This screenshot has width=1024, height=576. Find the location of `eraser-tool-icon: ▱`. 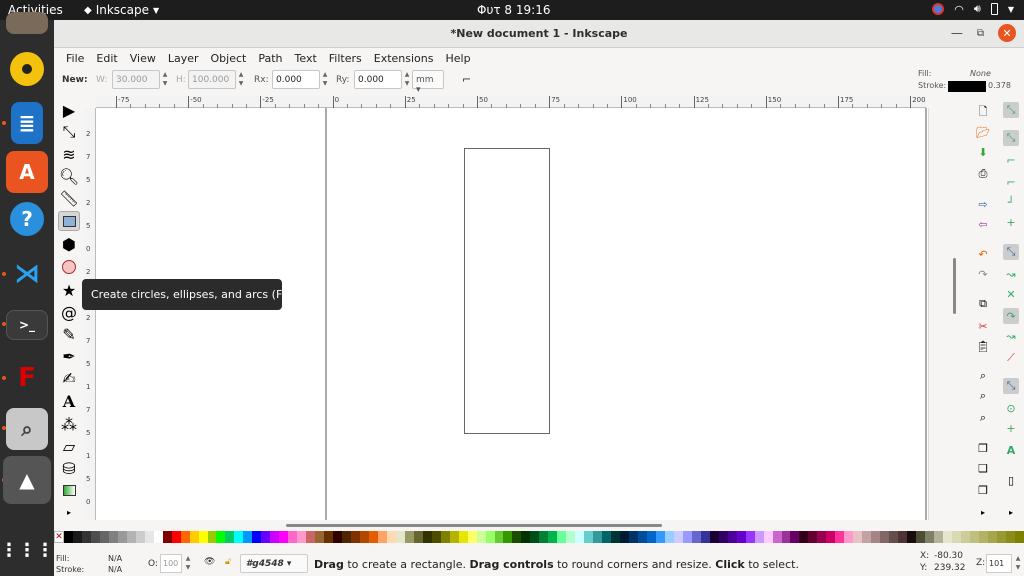

eraser-tool-icon: ▱ is located at coordinates (69, 446).